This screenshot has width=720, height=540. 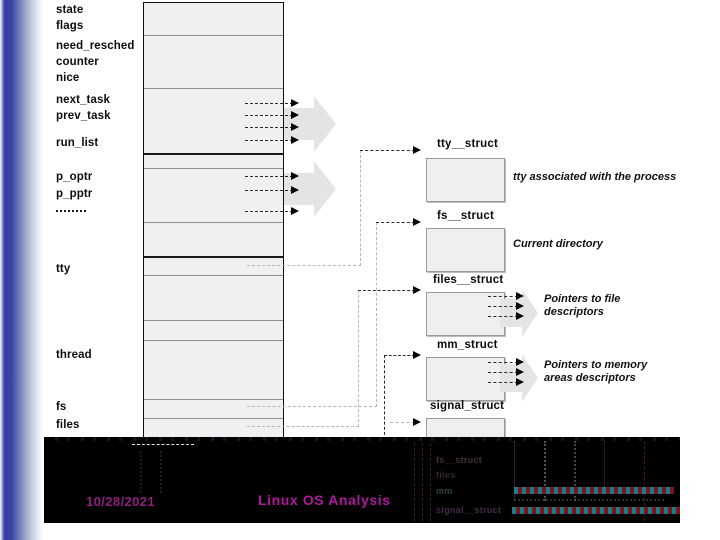 I want to click on struct-title-signal: signal_struct, so click(x=467, y=406).